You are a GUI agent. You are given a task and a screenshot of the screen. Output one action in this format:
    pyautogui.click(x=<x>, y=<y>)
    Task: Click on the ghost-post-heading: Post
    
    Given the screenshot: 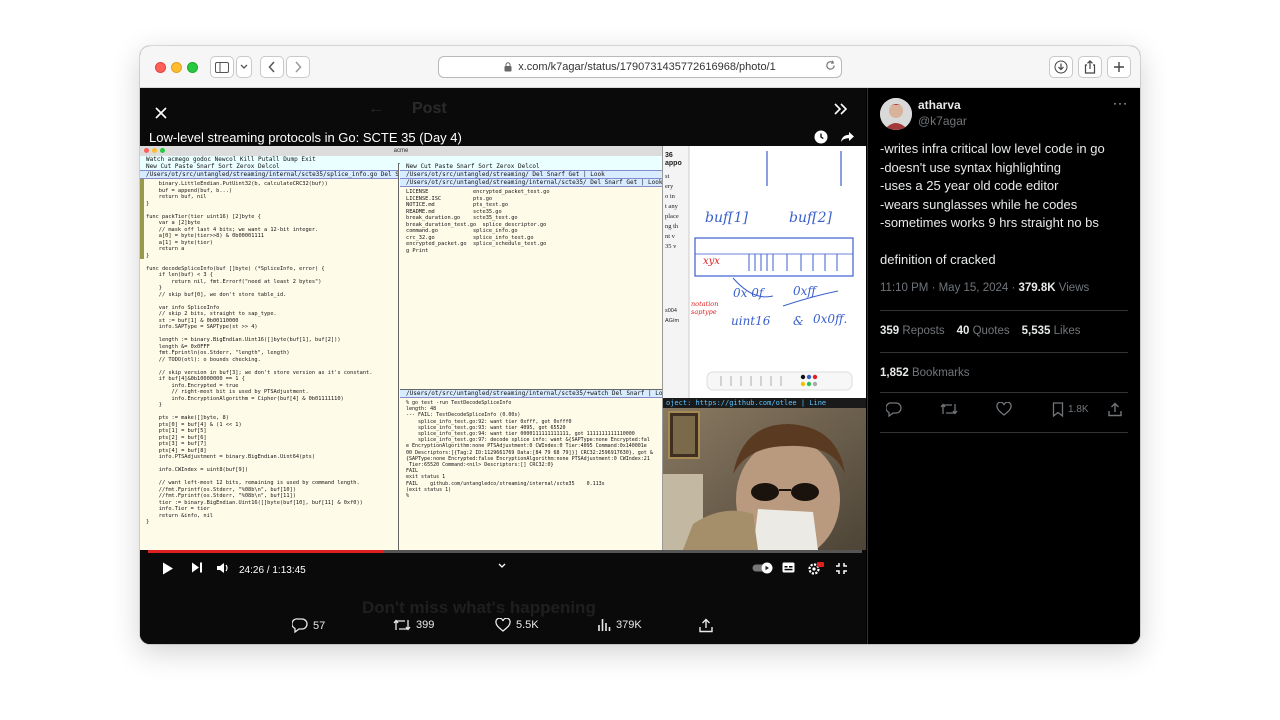 What is the action you would take?
    pyautogui.click(x=429, y=108)
    